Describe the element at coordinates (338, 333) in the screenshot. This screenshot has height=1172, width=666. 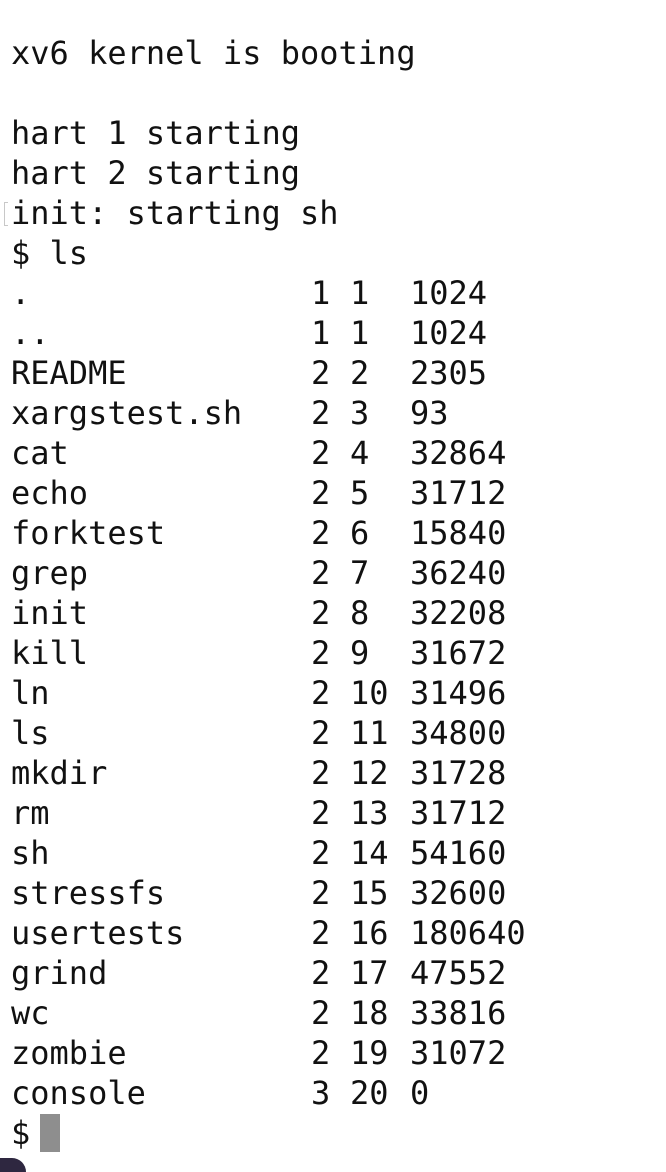
I see `ls-entry: .. 1 1 1024` at that location.